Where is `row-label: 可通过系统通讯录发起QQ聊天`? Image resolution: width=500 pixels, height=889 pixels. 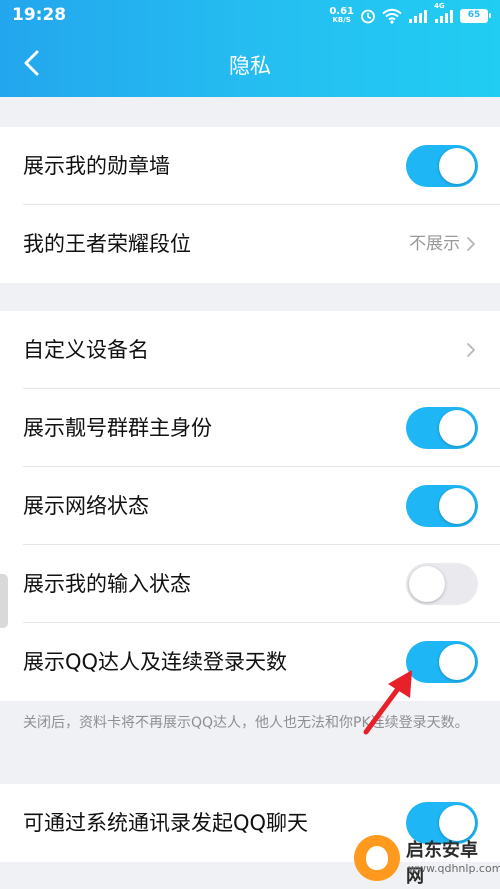
row-label: 可通过系统通讯录发起QQ聊天 is located at coordinates (166, 823).